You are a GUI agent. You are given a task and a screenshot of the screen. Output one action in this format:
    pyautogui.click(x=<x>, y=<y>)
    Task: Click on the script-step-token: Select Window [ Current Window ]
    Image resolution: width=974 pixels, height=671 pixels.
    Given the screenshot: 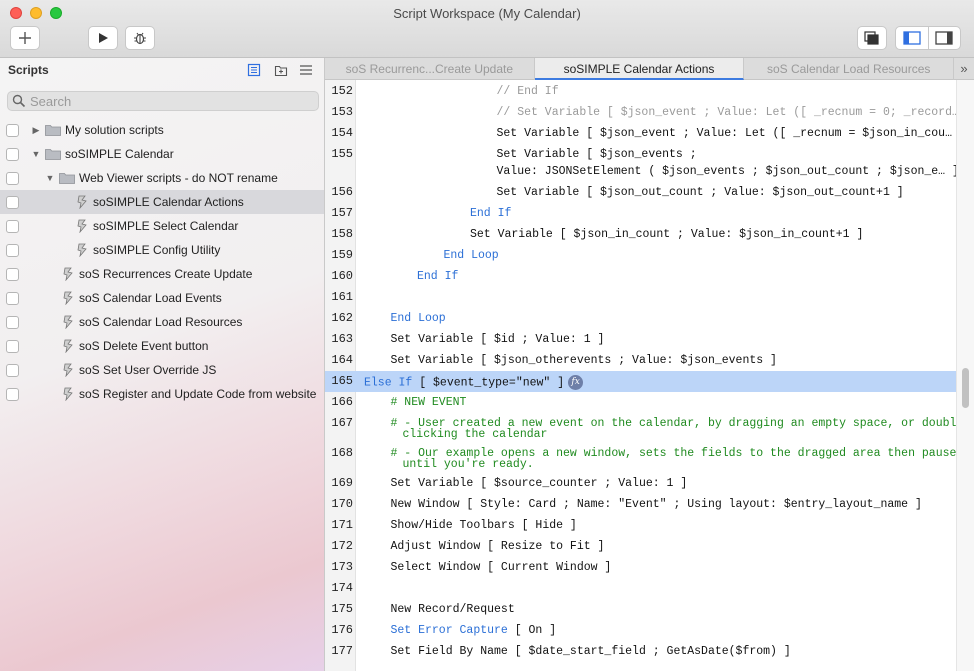 What is the action you would take?
    pyautogui.click(x=501, y=567)
    